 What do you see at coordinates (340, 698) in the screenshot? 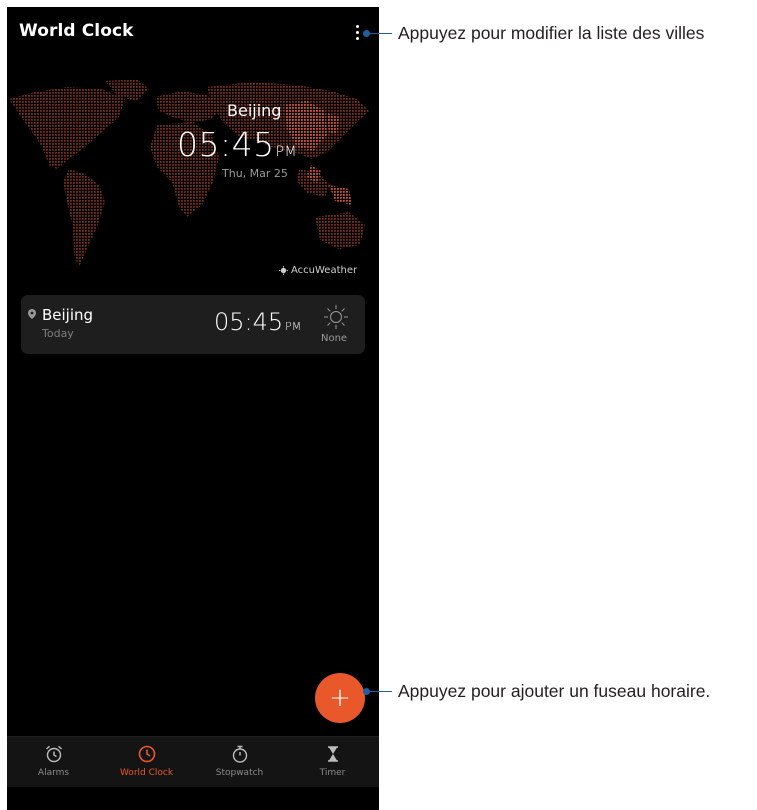
I see `add-city-button: +` at bounding box center [340, 698].